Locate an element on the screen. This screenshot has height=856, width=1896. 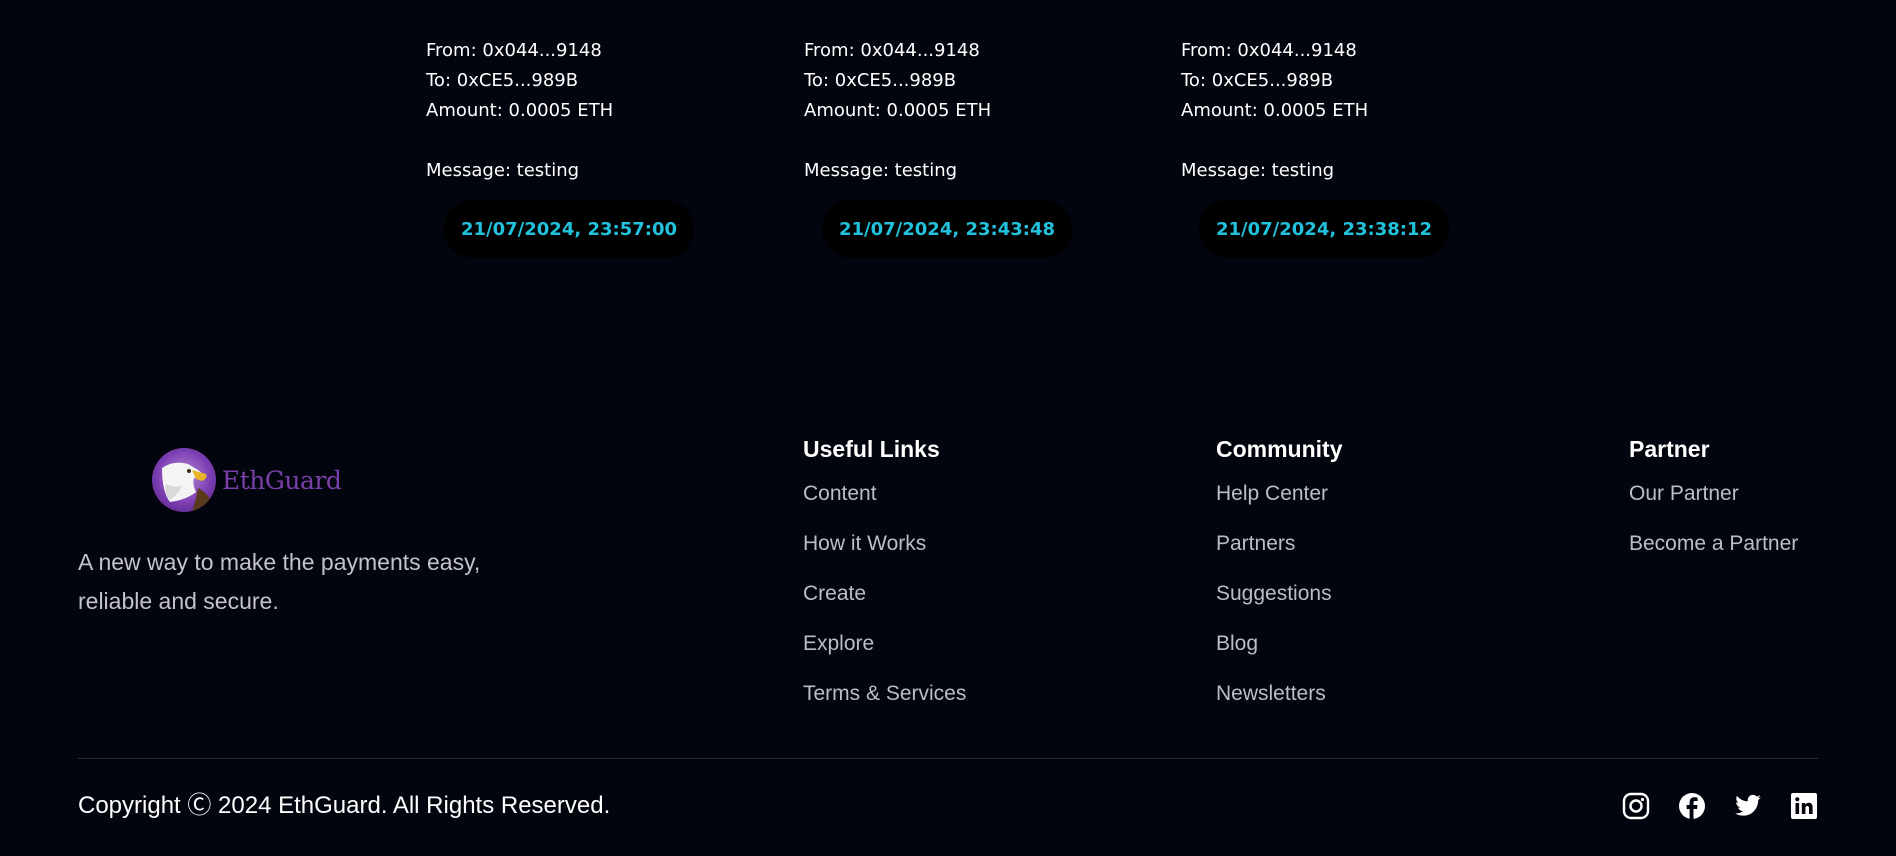
footer-divider is located at coordinates (948, 758).